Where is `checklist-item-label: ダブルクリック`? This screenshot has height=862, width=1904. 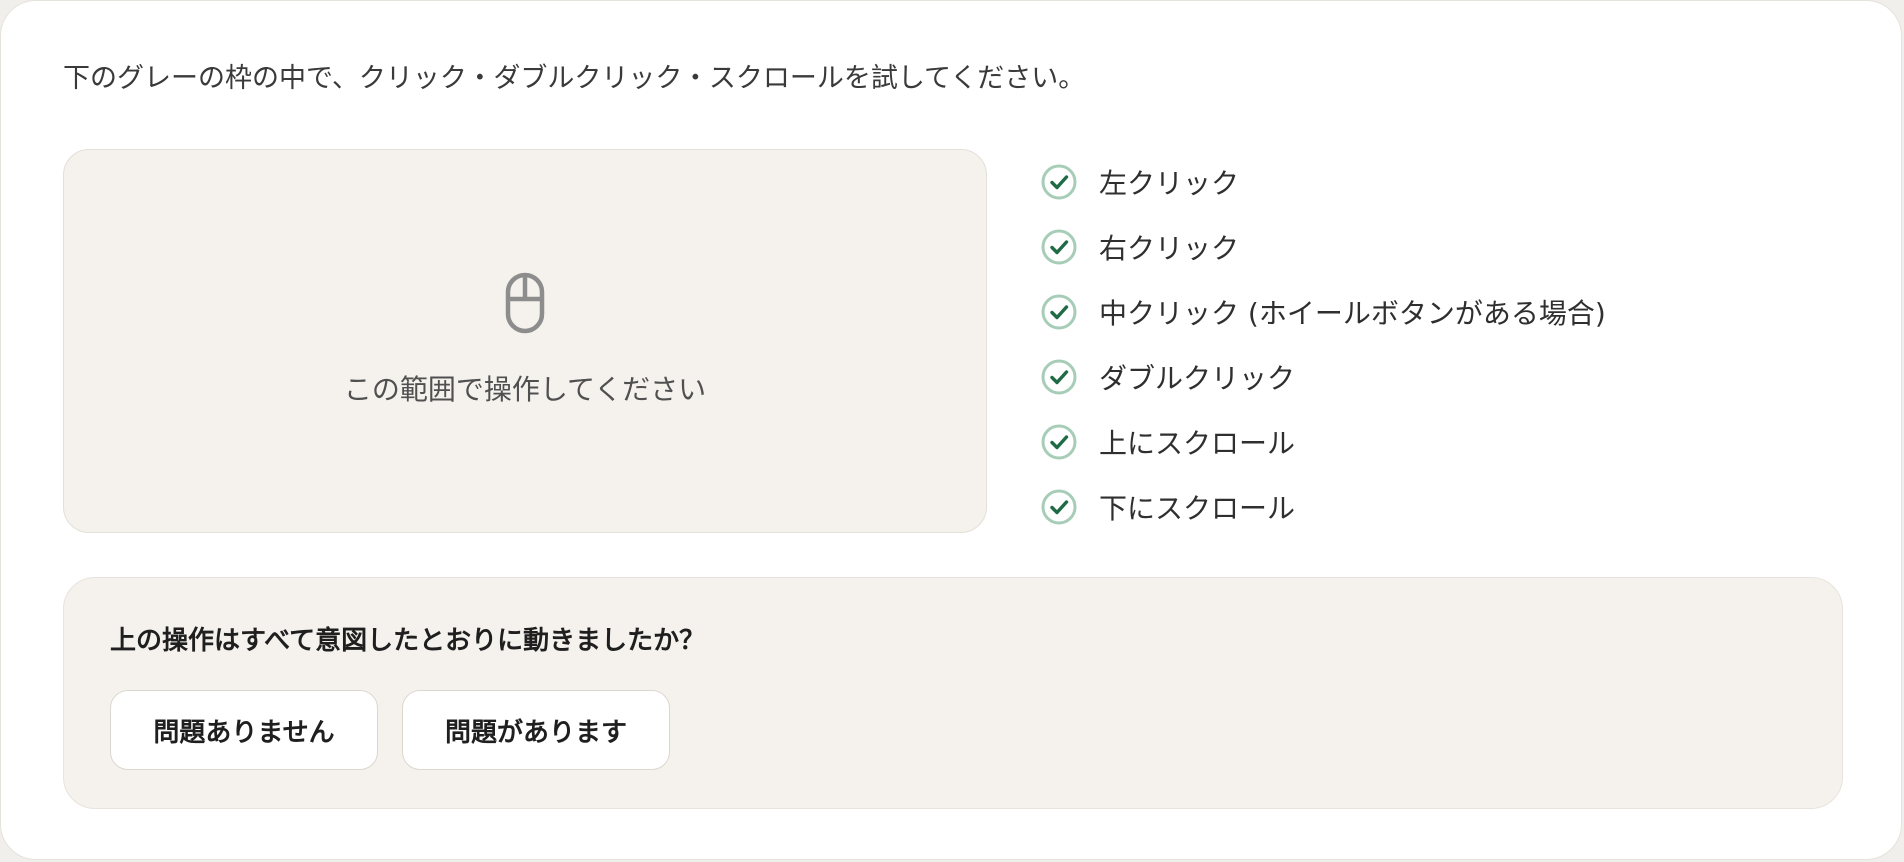
checklist-item-label: ダブルクリック is located at coordinates (1197, 378).